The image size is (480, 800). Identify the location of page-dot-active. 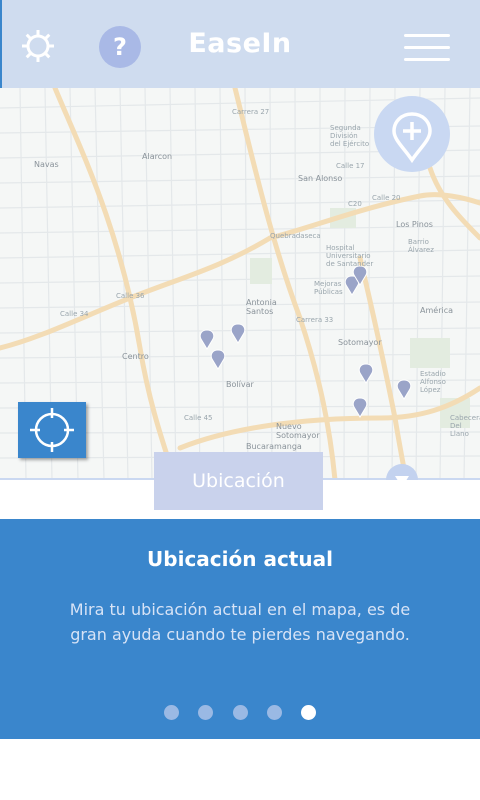
(308, 712).